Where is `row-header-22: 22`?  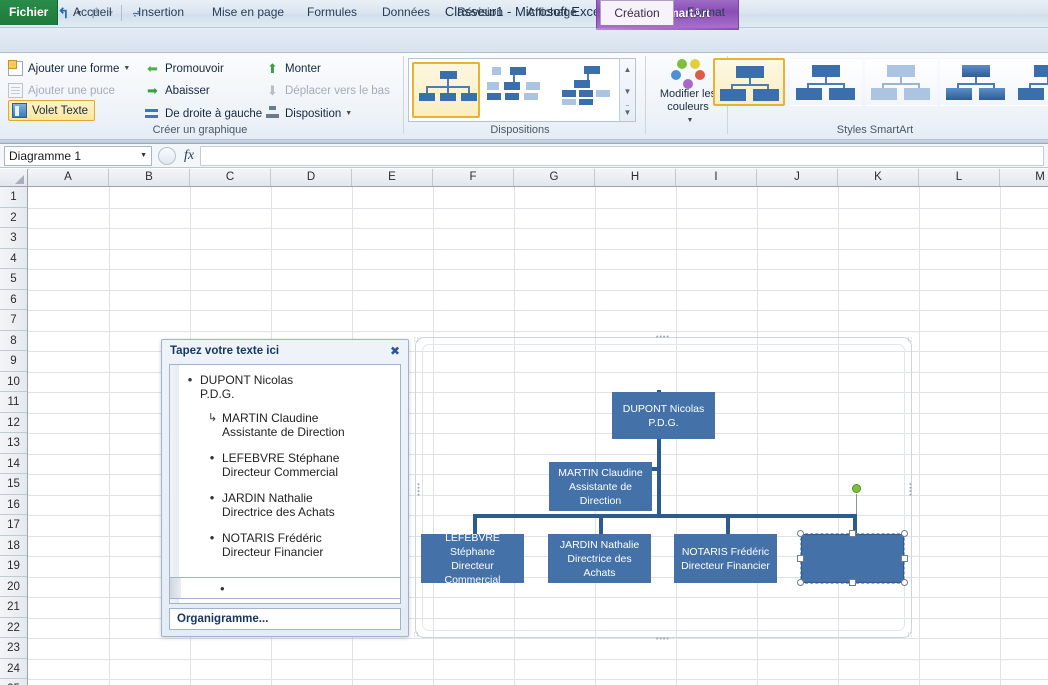 row-header-22: 22 is located at coordinates (13, 628).